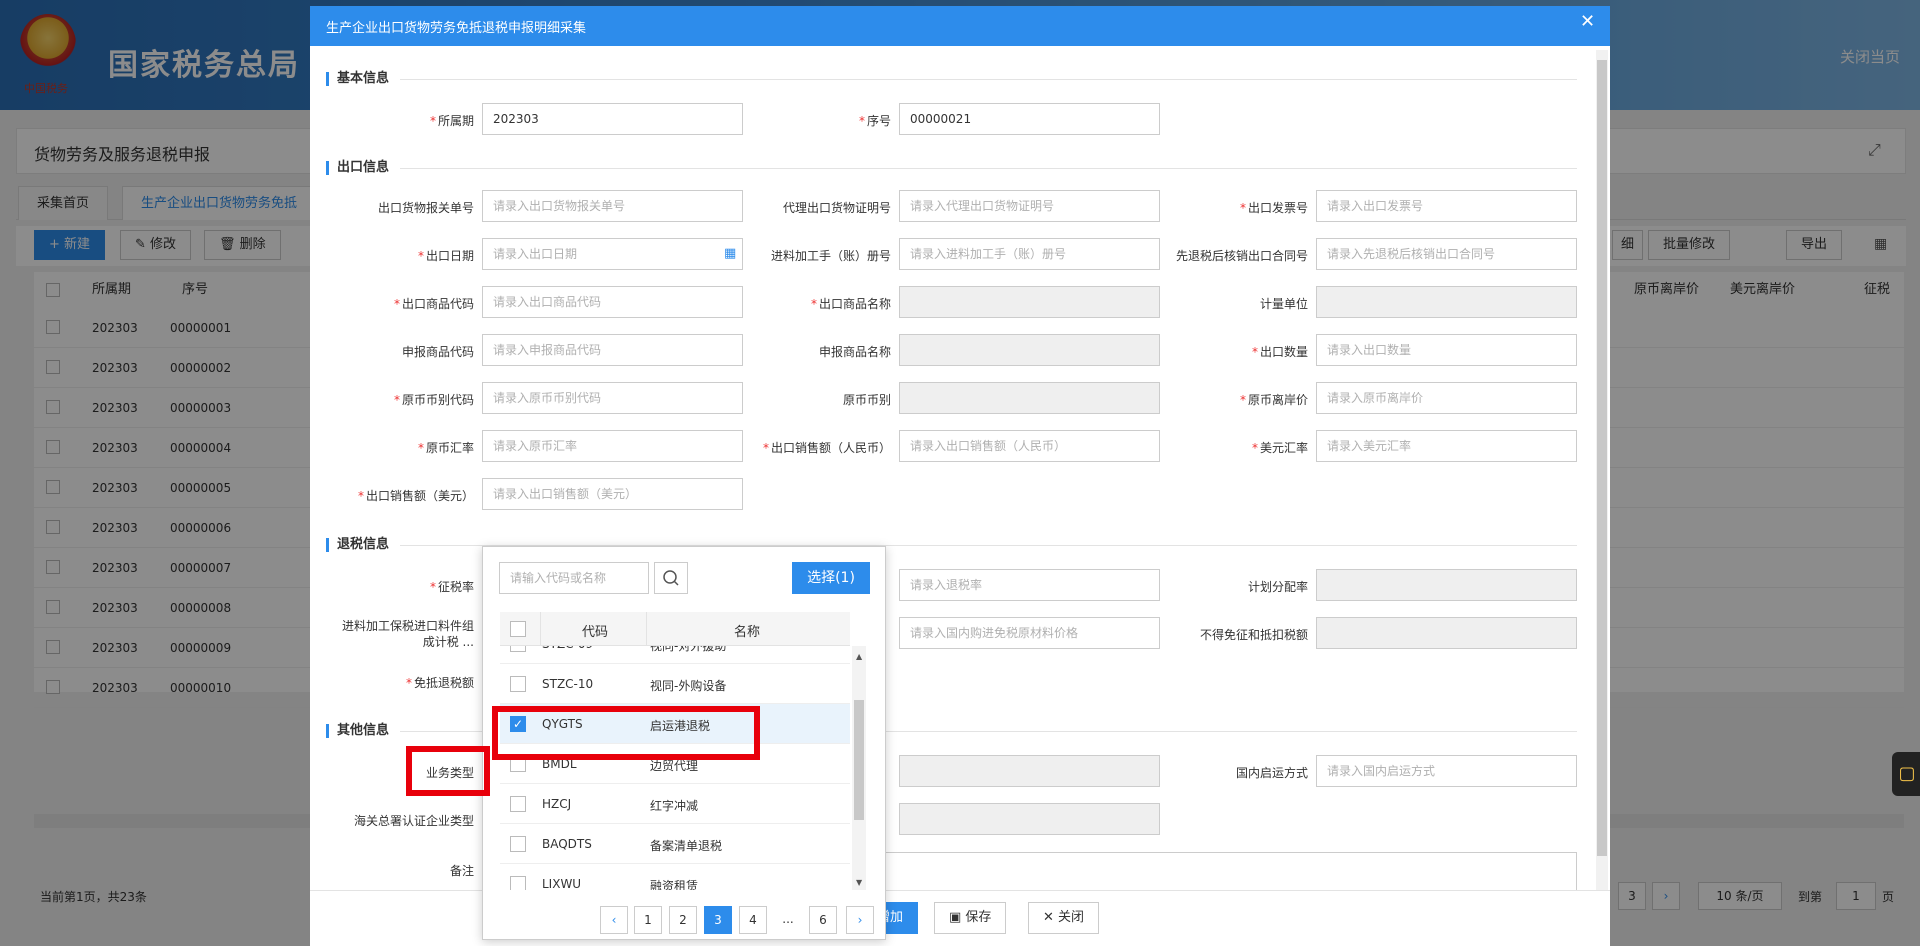 This screenshot has height=946, width=1920. I want to click on customs-type-input, so click(1029, 819).